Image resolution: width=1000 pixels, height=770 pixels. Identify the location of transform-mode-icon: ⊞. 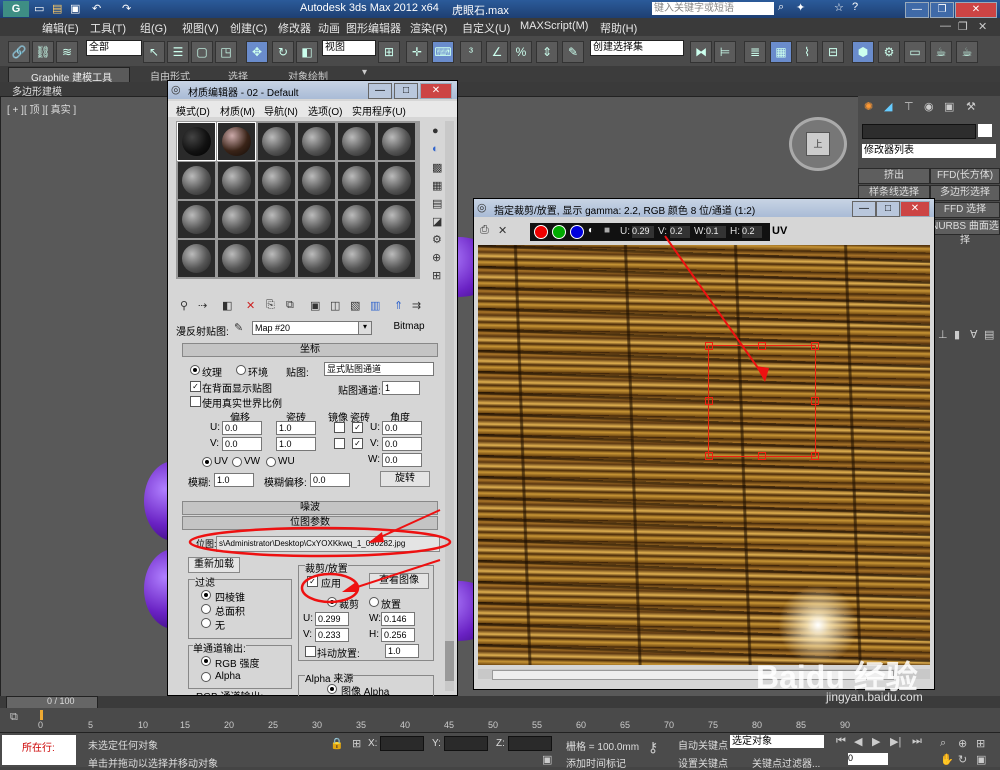
(356, 743).